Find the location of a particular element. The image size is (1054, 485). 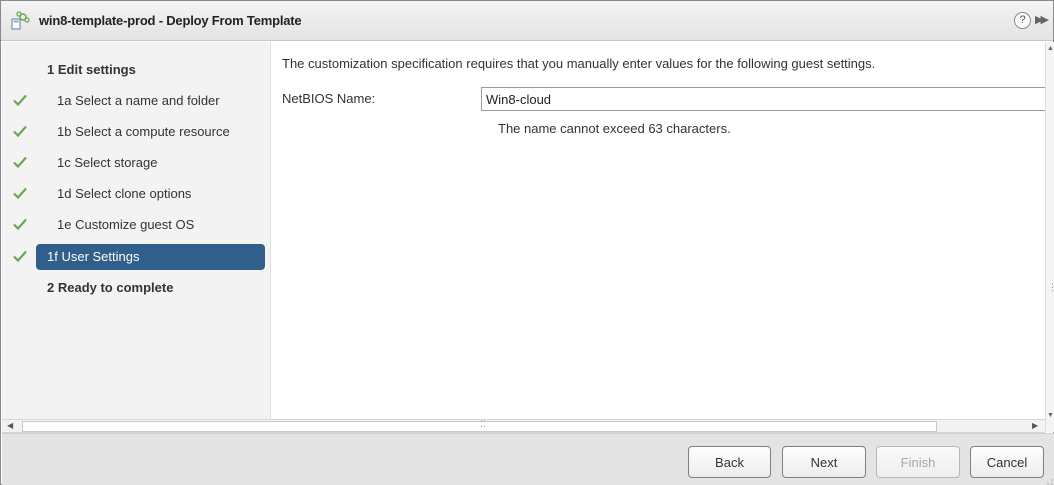

nav-item-user-settings: 1f User Settings is located at coordinates (136, 257).